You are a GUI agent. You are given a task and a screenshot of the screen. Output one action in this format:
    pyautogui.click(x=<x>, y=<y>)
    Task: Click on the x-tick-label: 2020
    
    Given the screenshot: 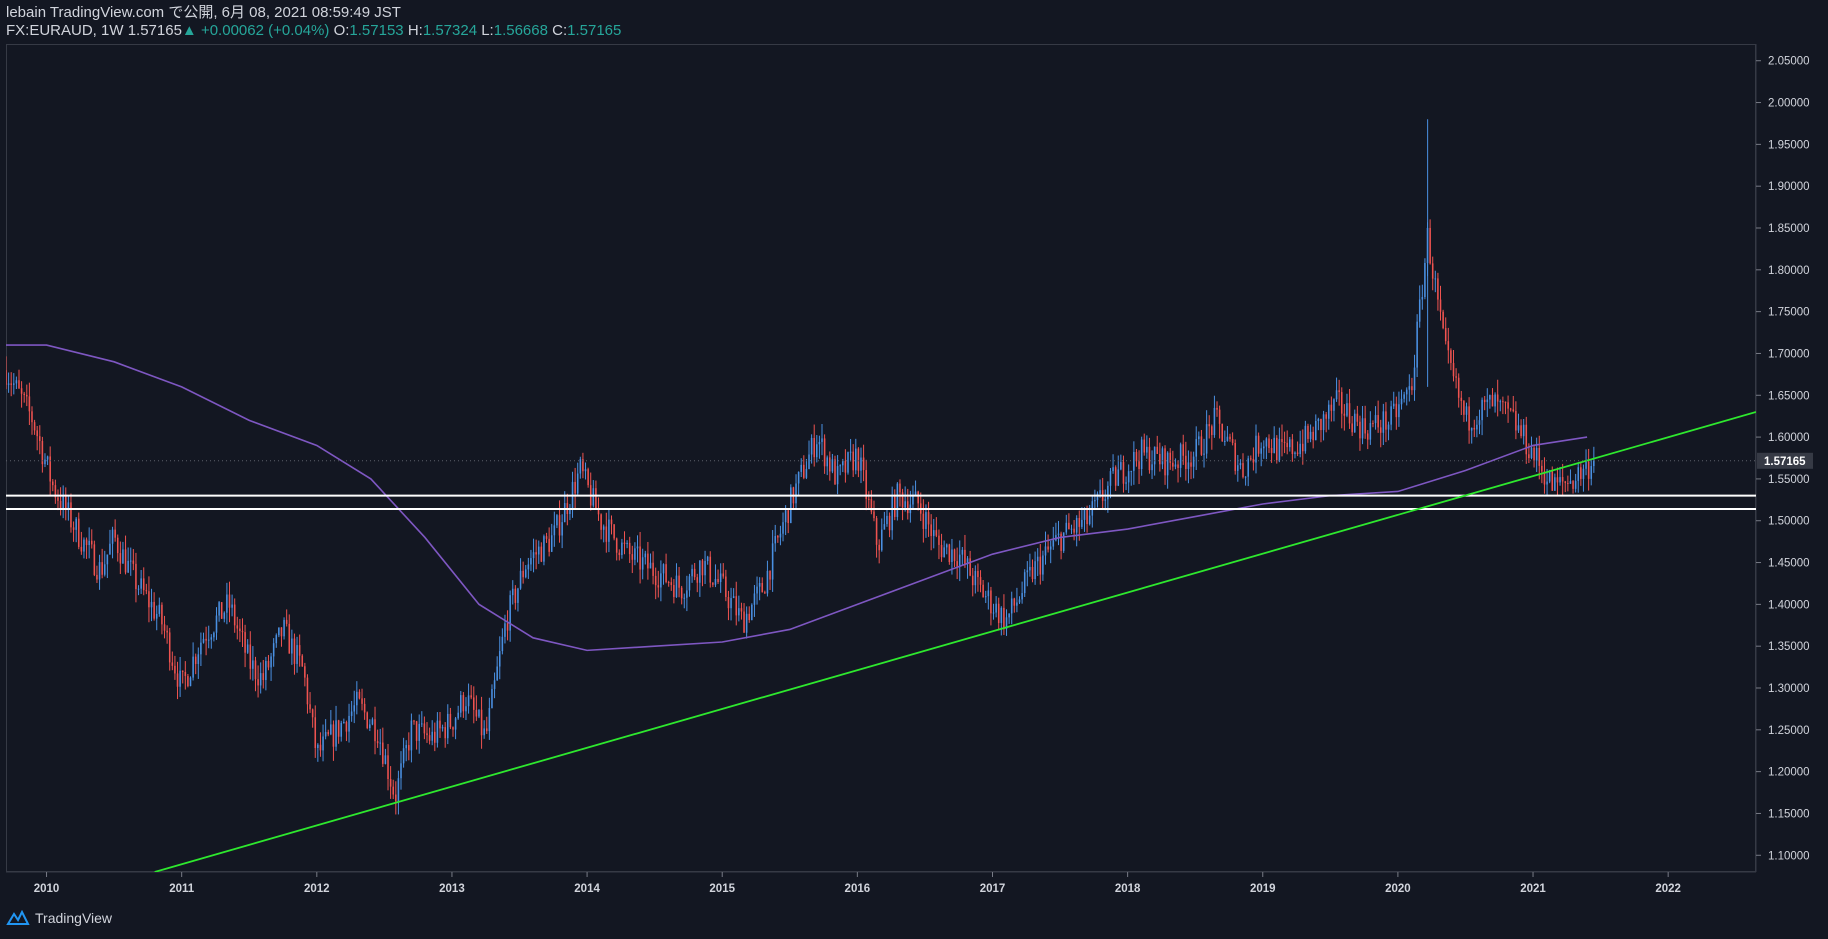 What is the action you would take?
    pyautogui.click(x=1398, y=889)
    